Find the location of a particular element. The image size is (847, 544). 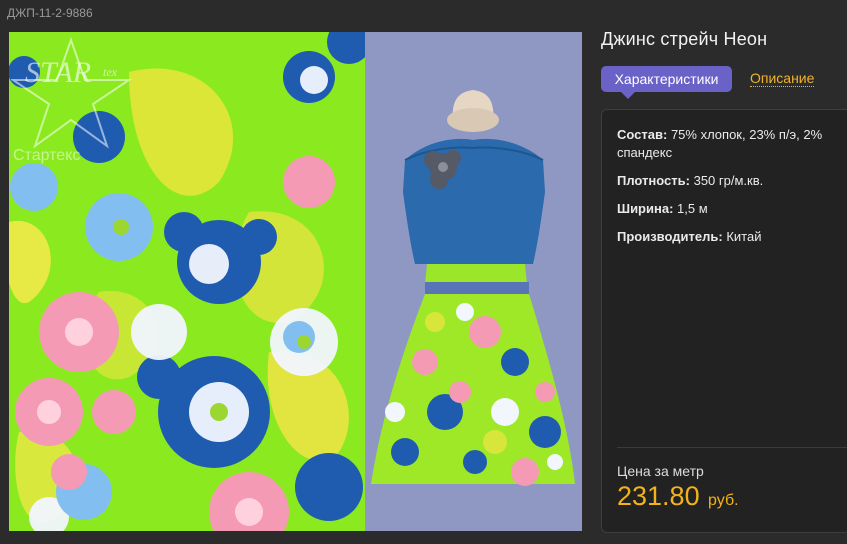

product-sku: ДЖП-11-2-9886 is located at coordinates (50, 13).